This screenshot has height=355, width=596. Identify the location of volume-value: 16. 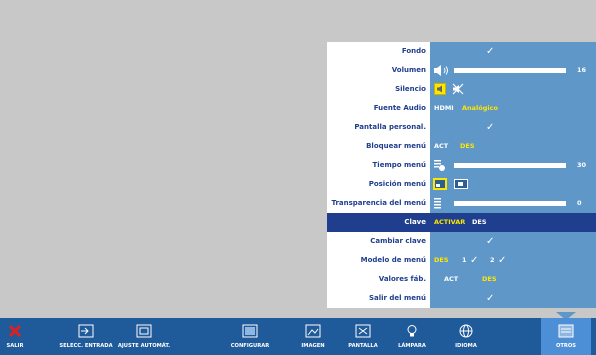
(582, 70).